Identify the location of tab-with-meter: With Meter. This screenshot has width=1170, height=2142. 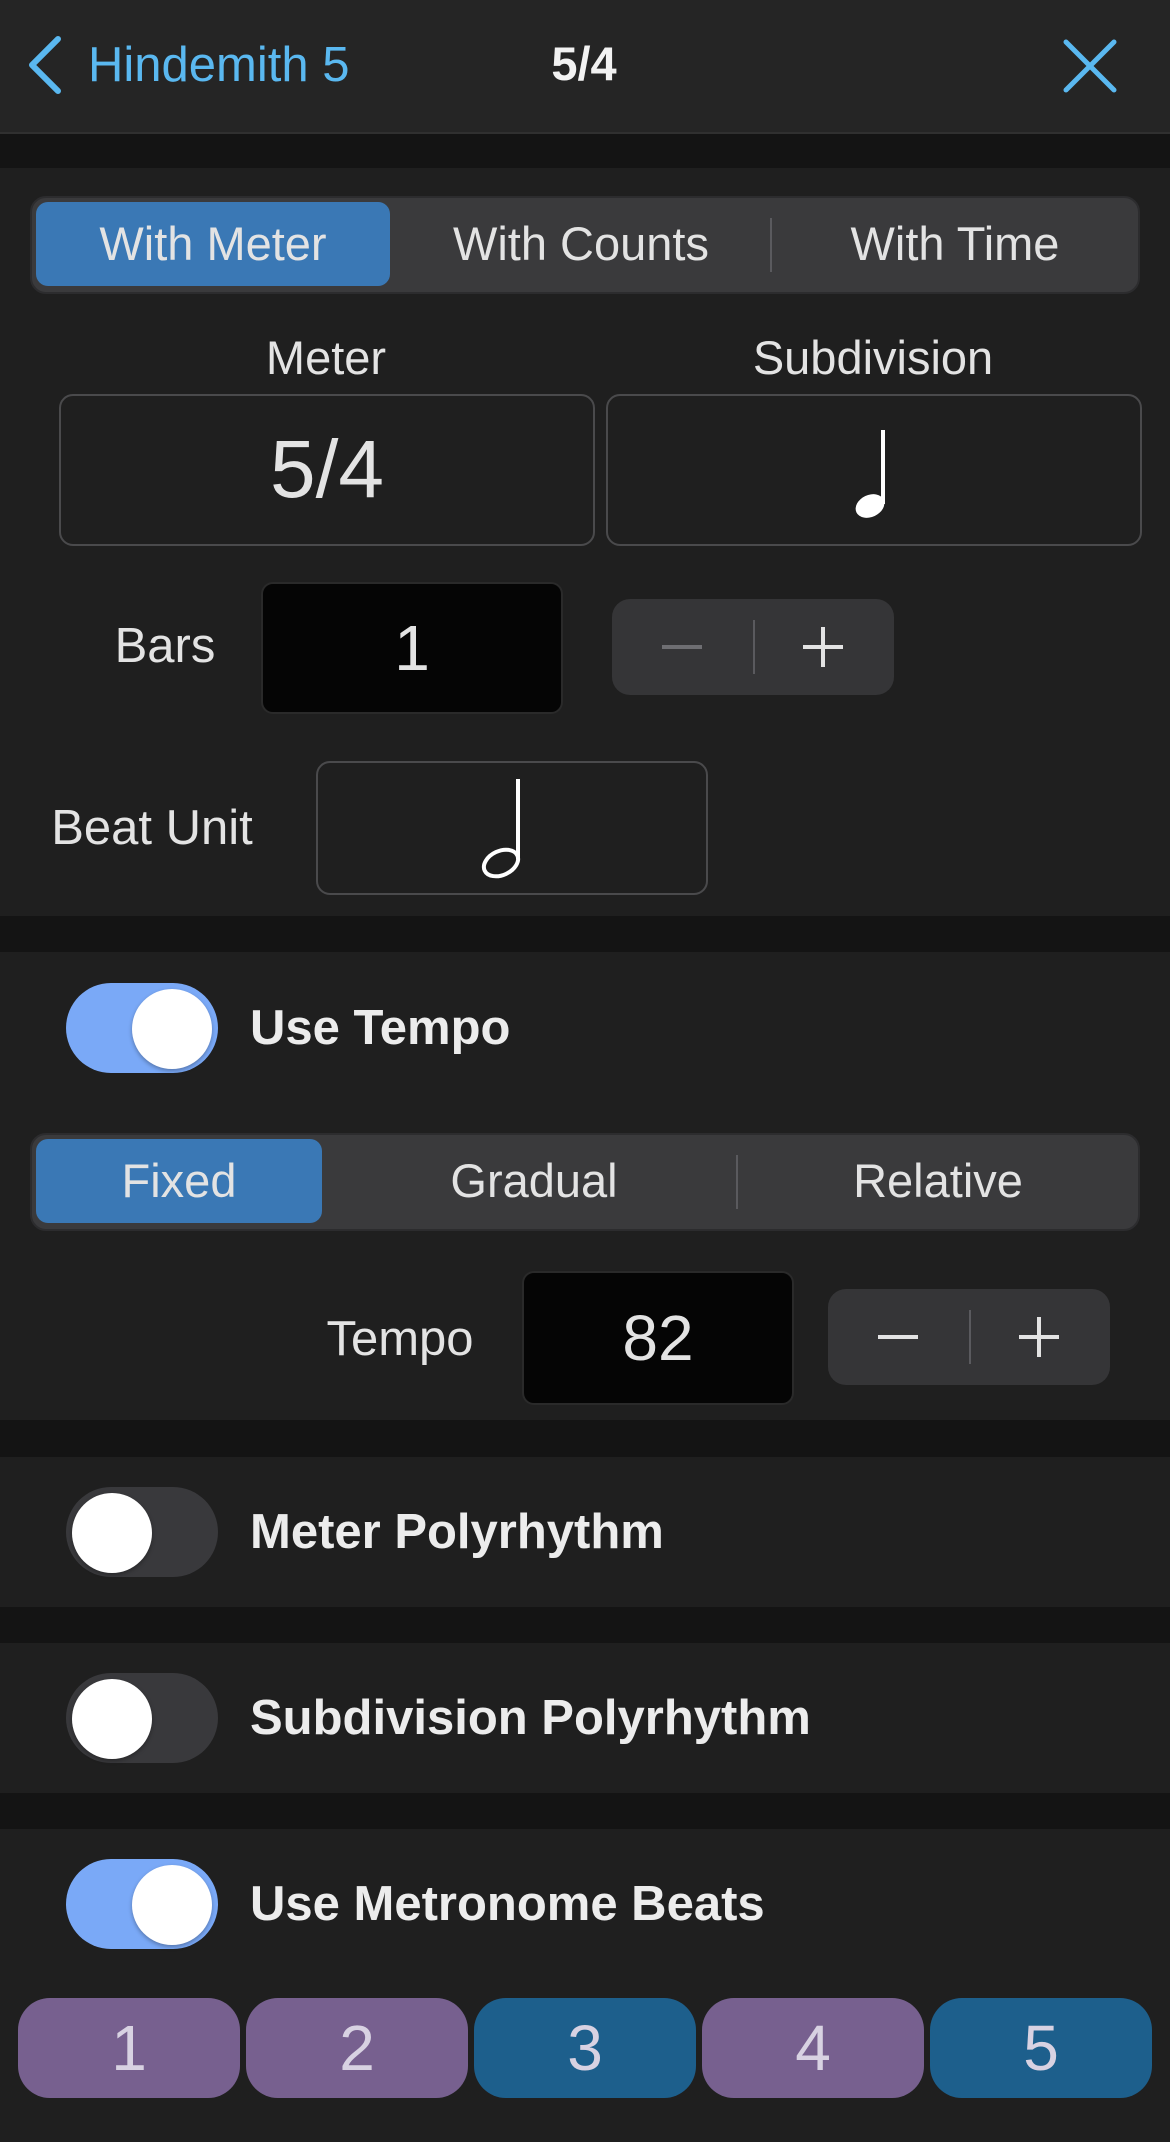
(213, 244).